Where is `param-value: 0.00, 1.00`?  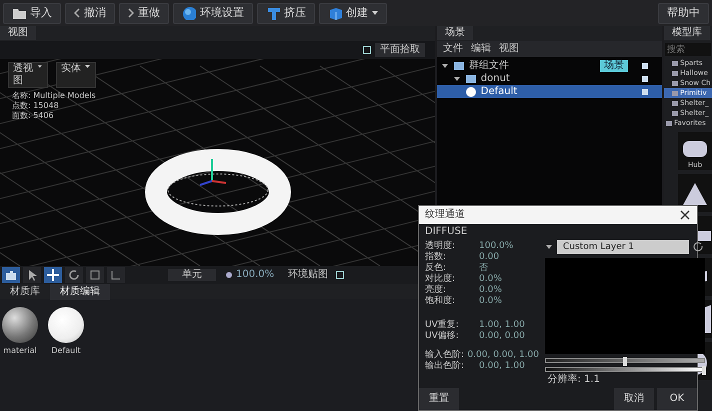
param-value: 0.00, 1.00 is located at coordinates (502, 366).